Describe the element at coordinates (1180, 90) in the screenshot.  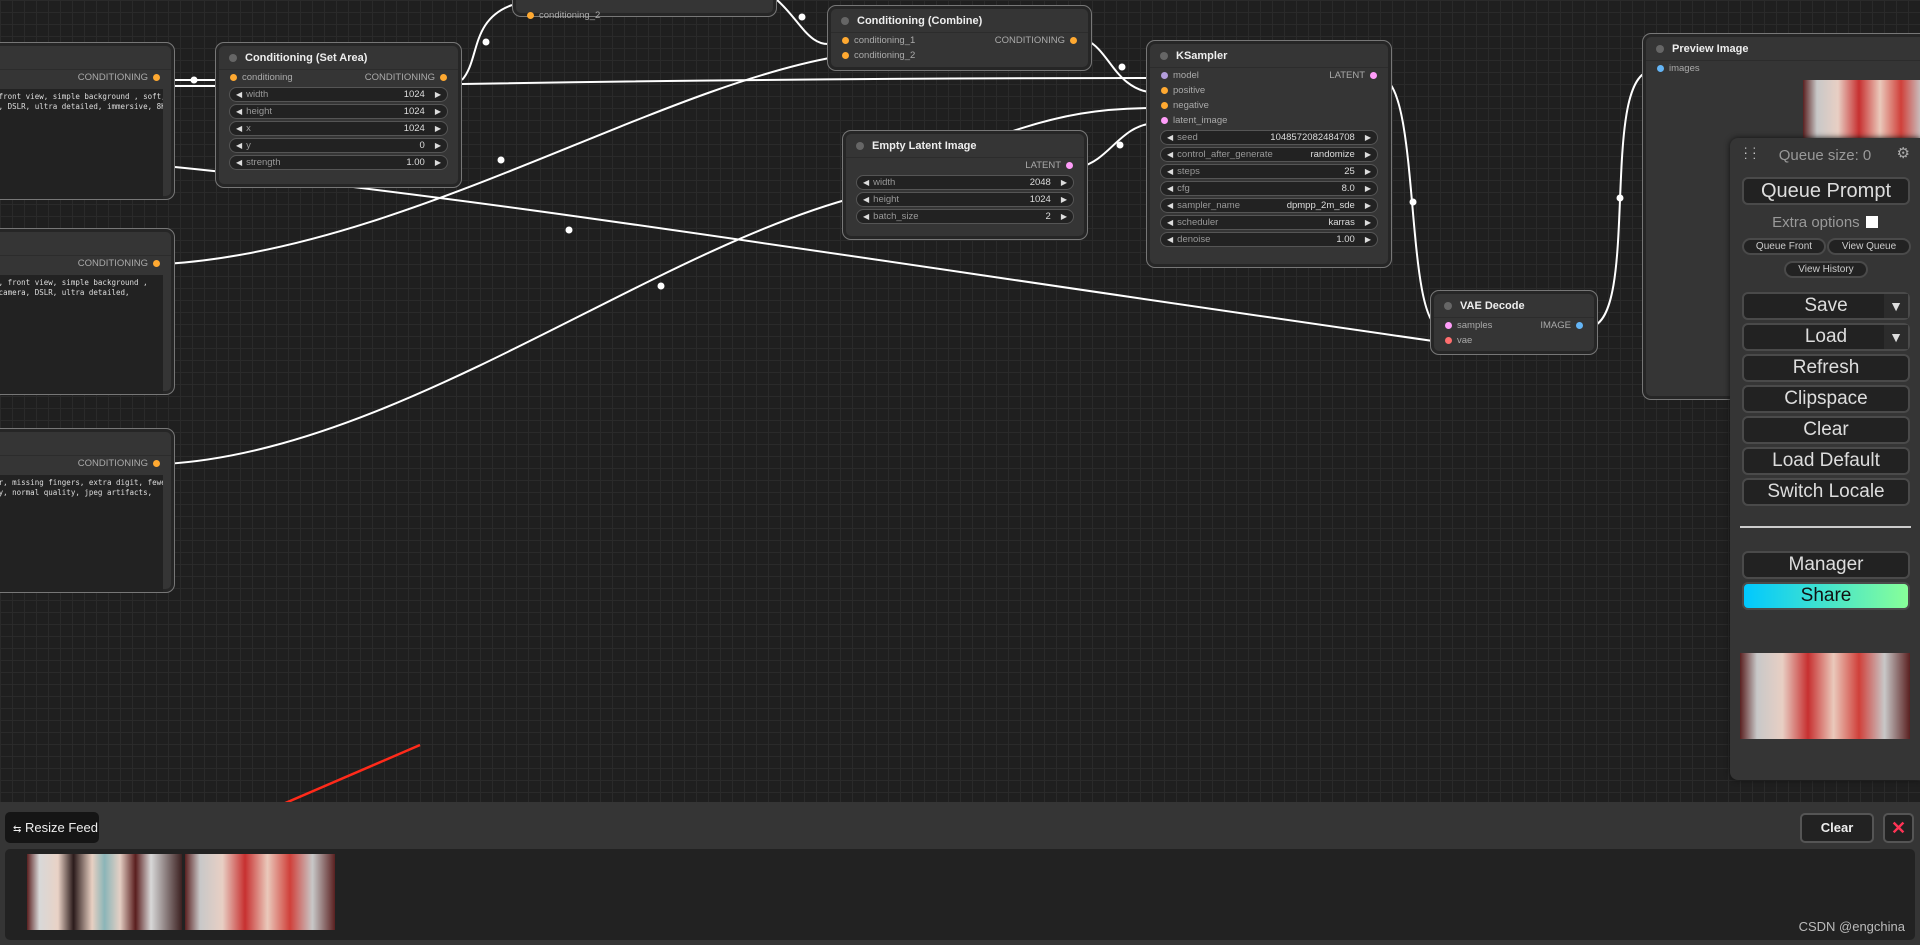
I see `input-slot: positive` at that location.